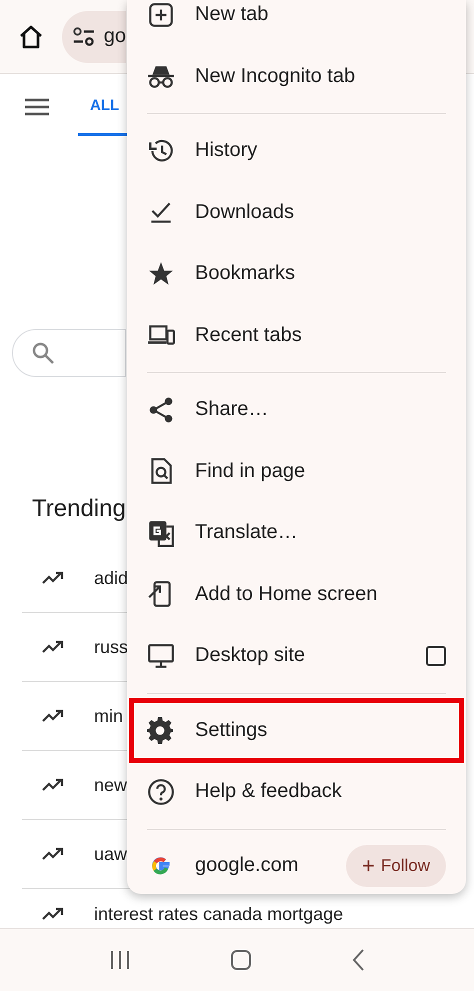  What do you see at coordinates (296, 212) in the screenshot?
I see `menu-item: Downloads` at bounding box center [296, 212].